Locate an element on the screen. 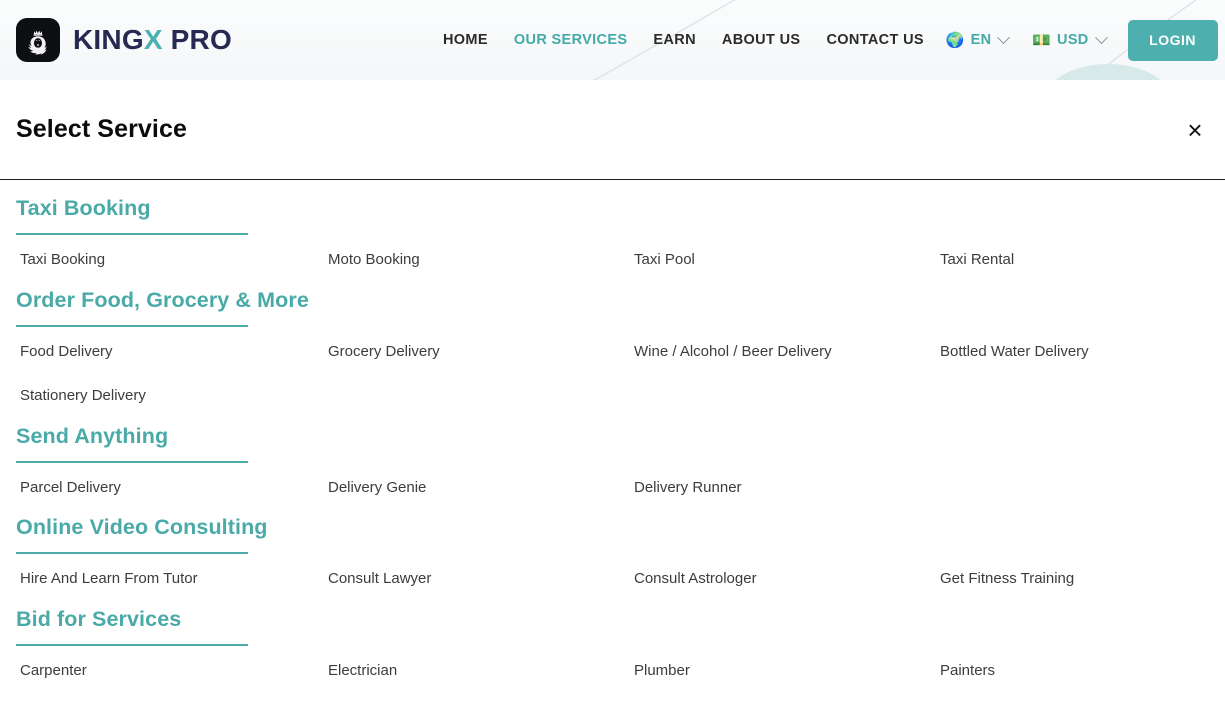 This screenshot has height=722, width=1225. service-item: Taxi Rental is located at coordinates (1082, 260).